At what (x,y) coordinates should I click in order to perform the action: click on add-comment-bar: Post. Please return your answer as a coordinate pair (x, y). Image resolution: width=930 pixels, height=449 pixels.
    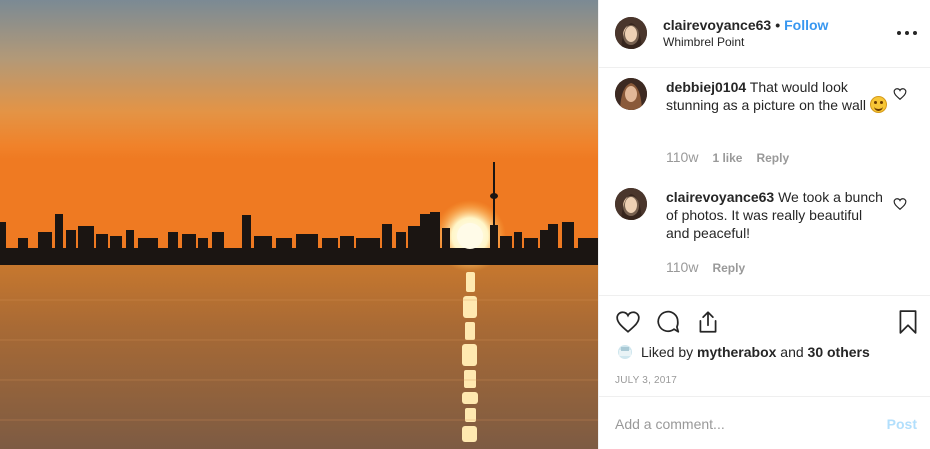
    Looking at the image, I should click on (764, 422).